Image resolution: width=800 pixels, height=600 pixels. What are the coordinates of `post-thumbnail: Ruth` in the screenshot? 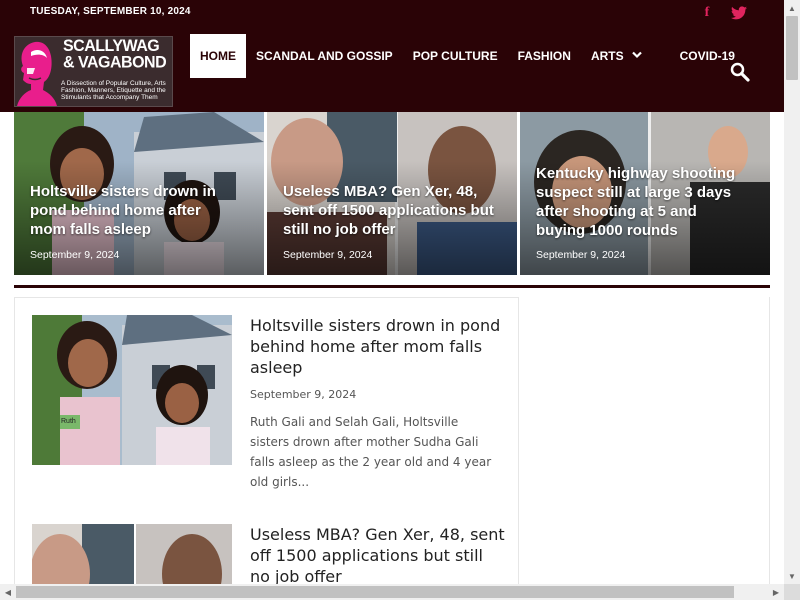 It's located at (132, 390).